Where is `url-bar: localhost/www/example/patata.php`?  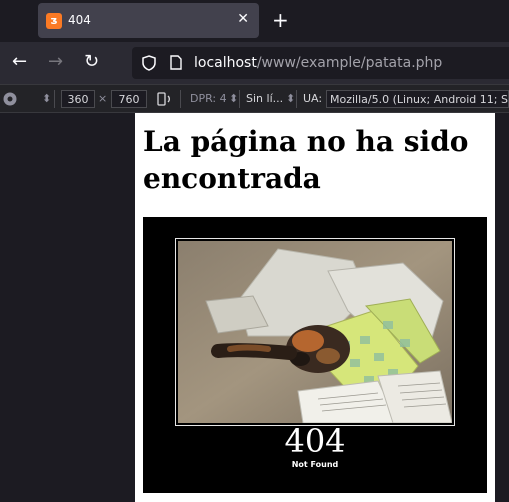 url-bar: localhost/www/example/patata.php is located at coordinates (320, 63).